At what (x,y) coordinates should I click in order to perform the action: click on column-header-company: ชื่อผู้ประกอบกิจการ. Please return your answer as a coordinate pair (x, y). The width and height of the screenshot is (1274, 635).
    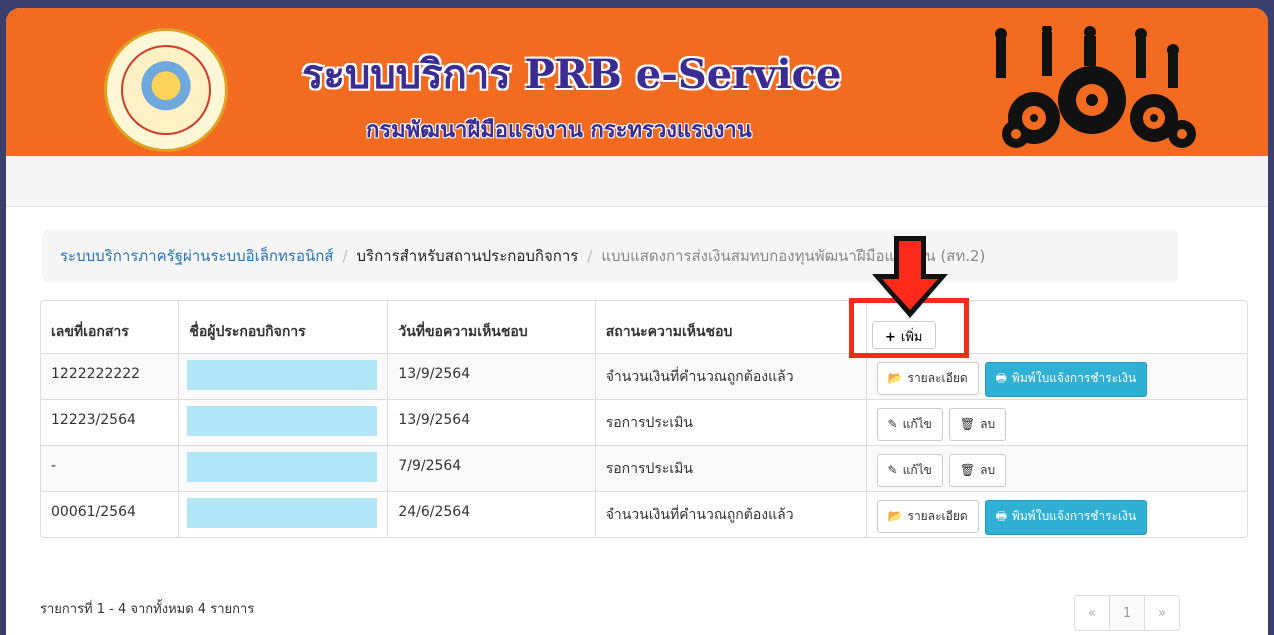
    Looking at the image, I should click on (283, 327).